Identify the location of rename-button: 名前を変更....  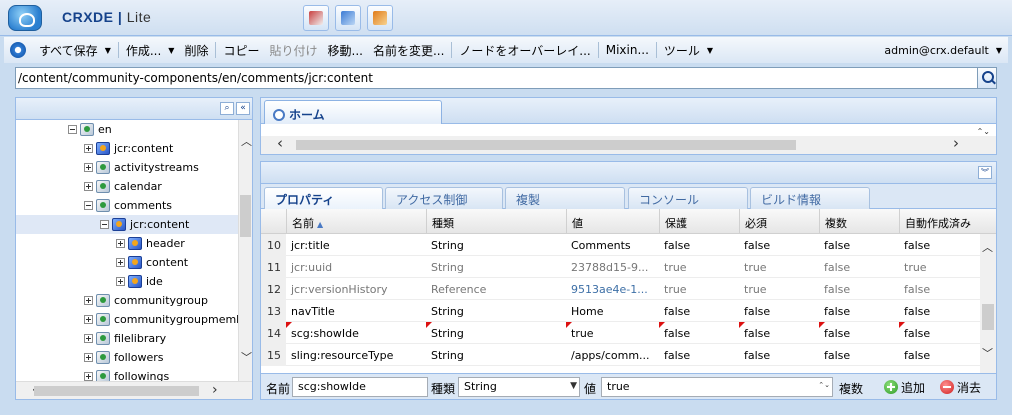
(408, 50).